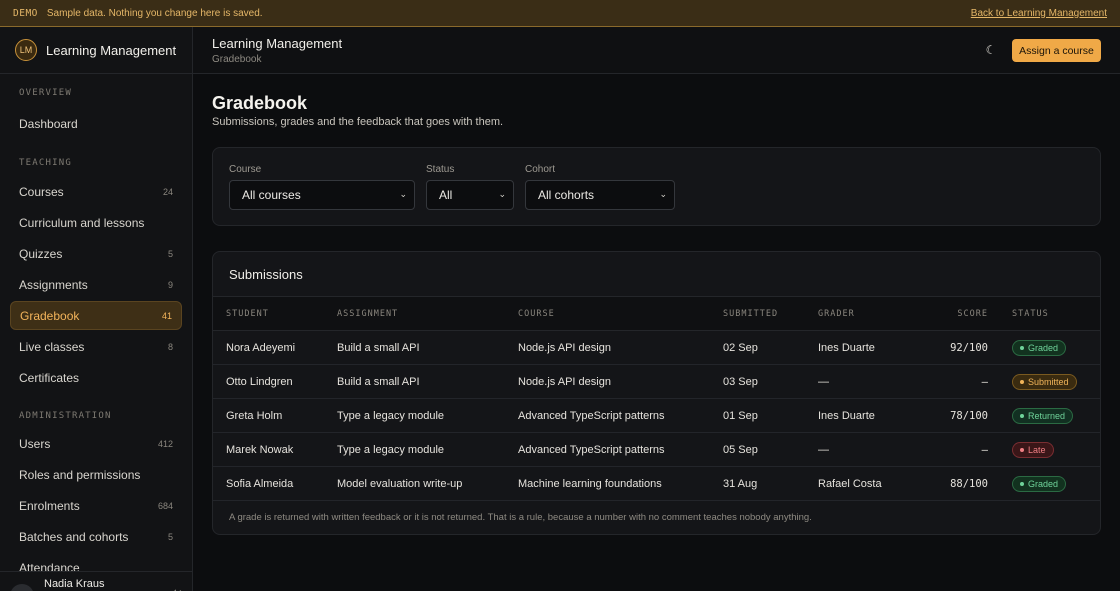 The width and height of the screenshot is (1120, 591). I want to click on section-label-overview: OVERVIEW, so click(45, 93).